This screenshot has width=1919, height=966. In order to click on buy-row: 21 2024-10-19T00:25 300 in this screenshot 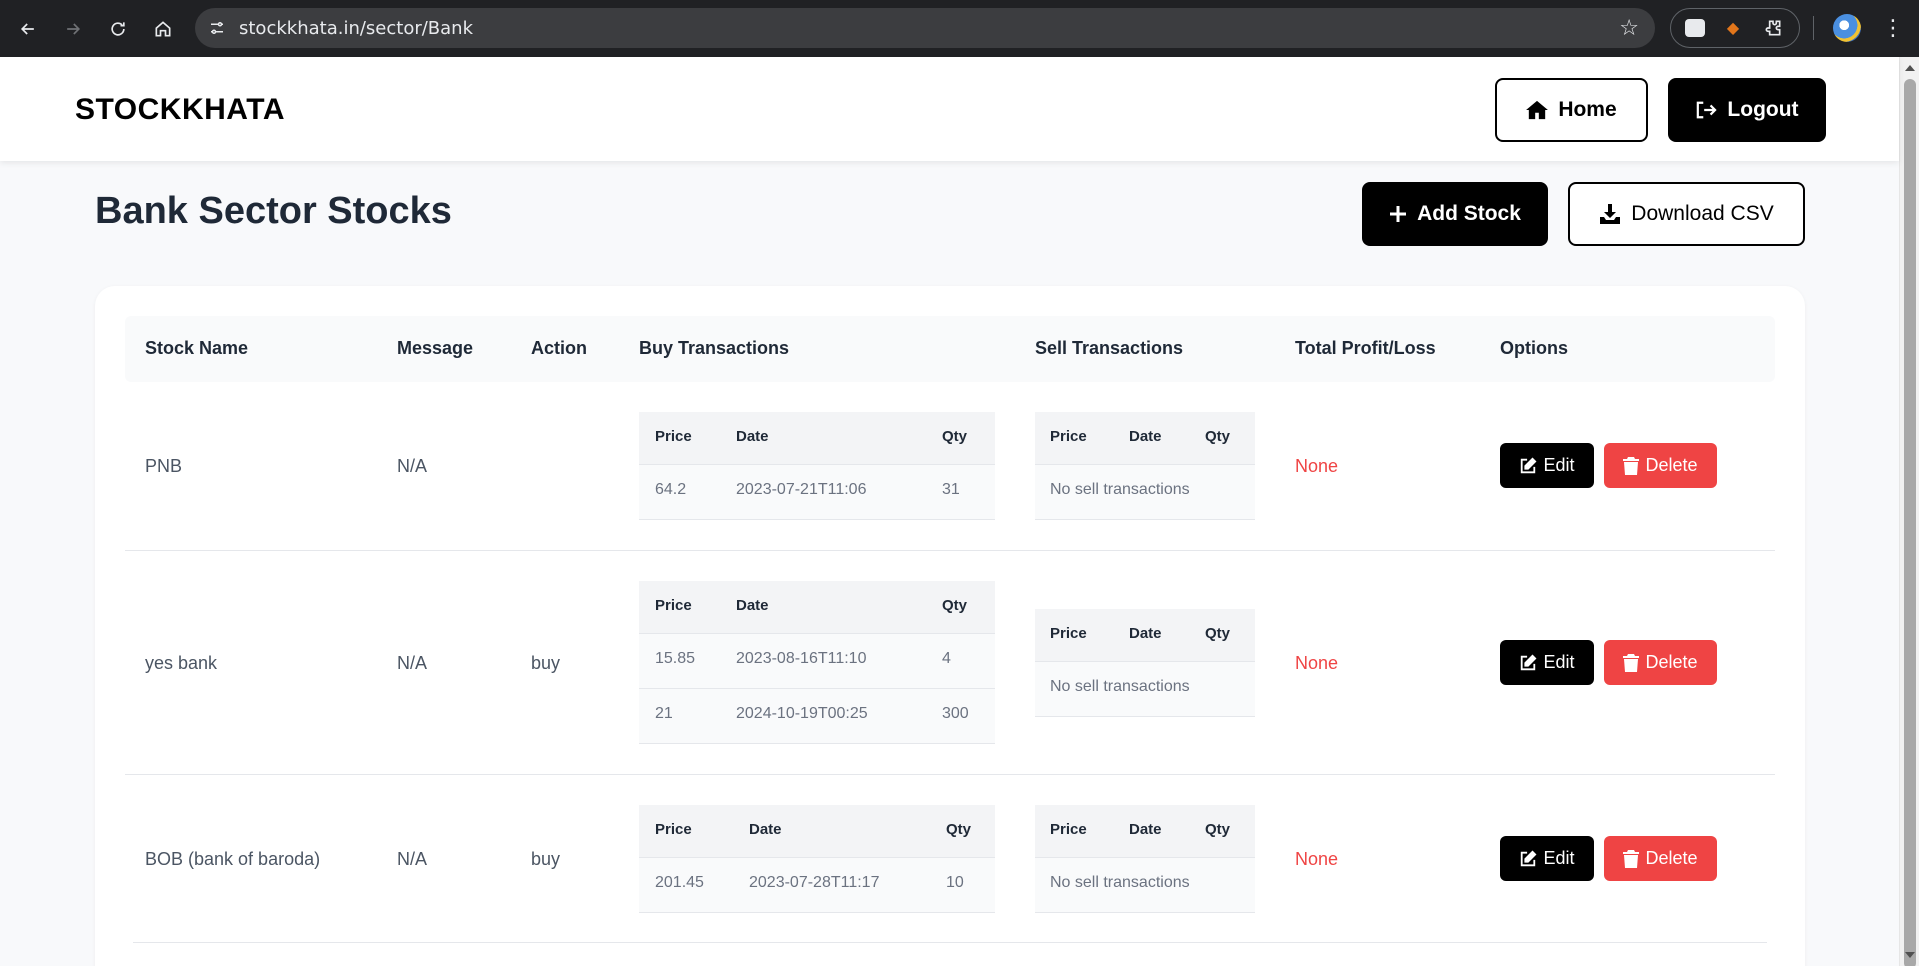, I will do `click(817, 715)`.